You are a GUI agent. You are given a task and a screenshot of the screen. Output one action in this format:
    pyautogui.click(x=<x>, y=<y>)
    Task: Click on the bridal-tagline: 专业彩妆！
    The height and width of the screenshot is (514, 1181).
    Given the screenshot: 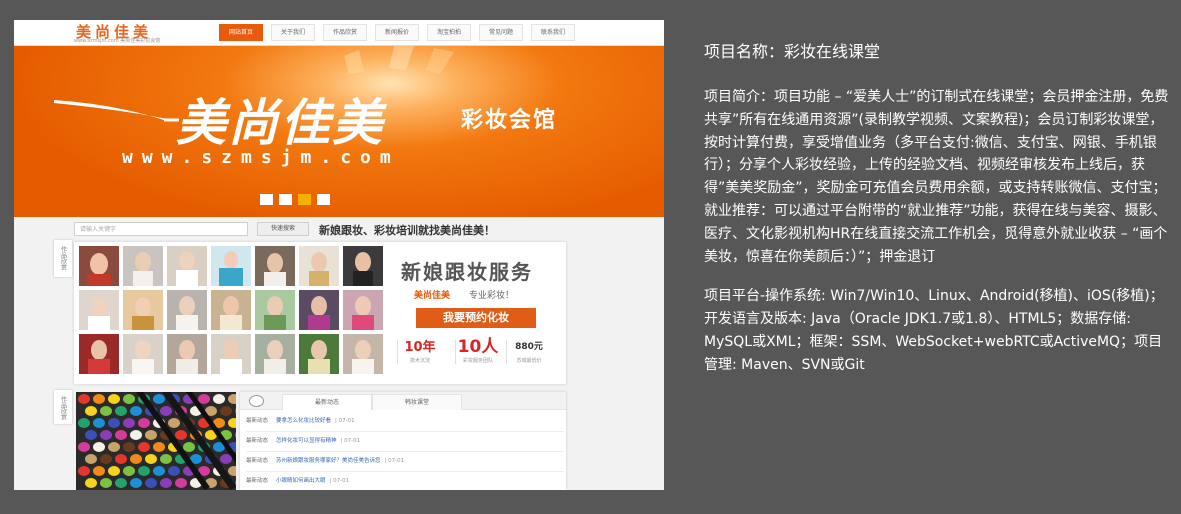 What is the action you would take?
    pyautogui.click(x=492, y=296)
    